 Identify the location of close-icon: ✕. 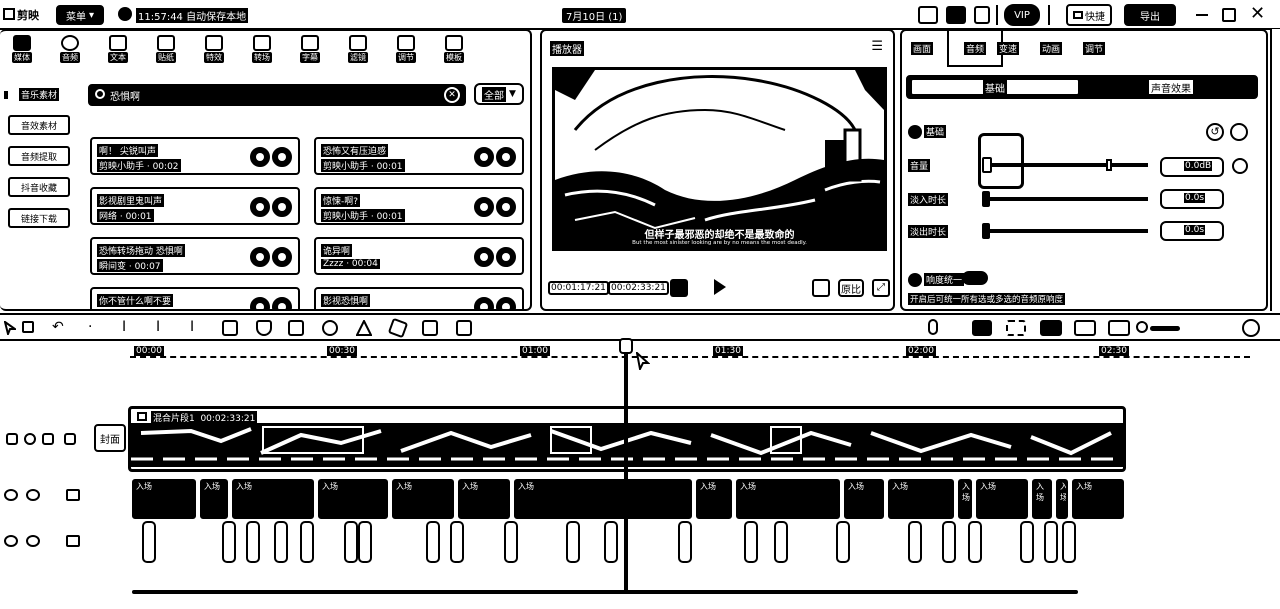
(1257, 14).